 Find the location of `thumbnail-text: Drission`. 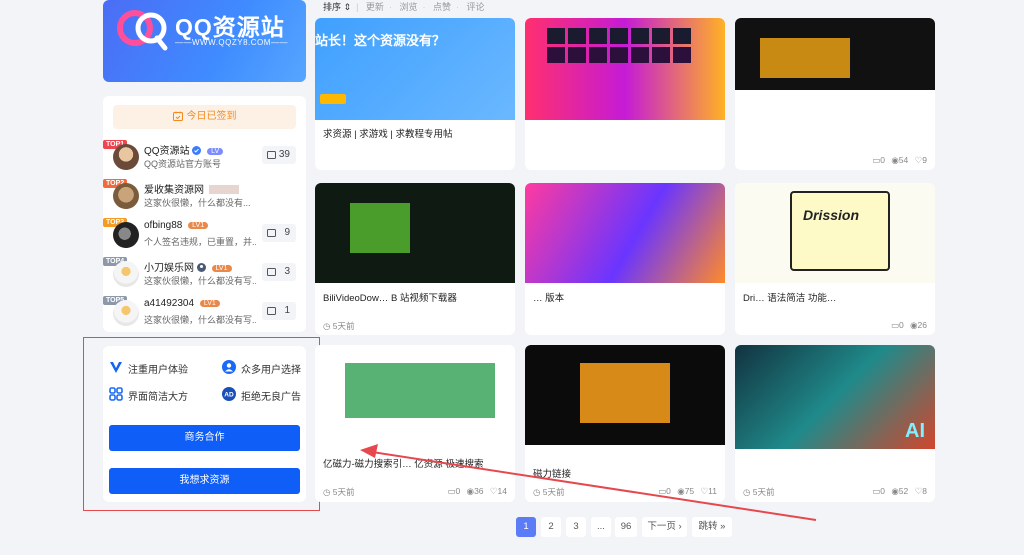

thumbnail-text: Drission is located at coordinates (831, 215).